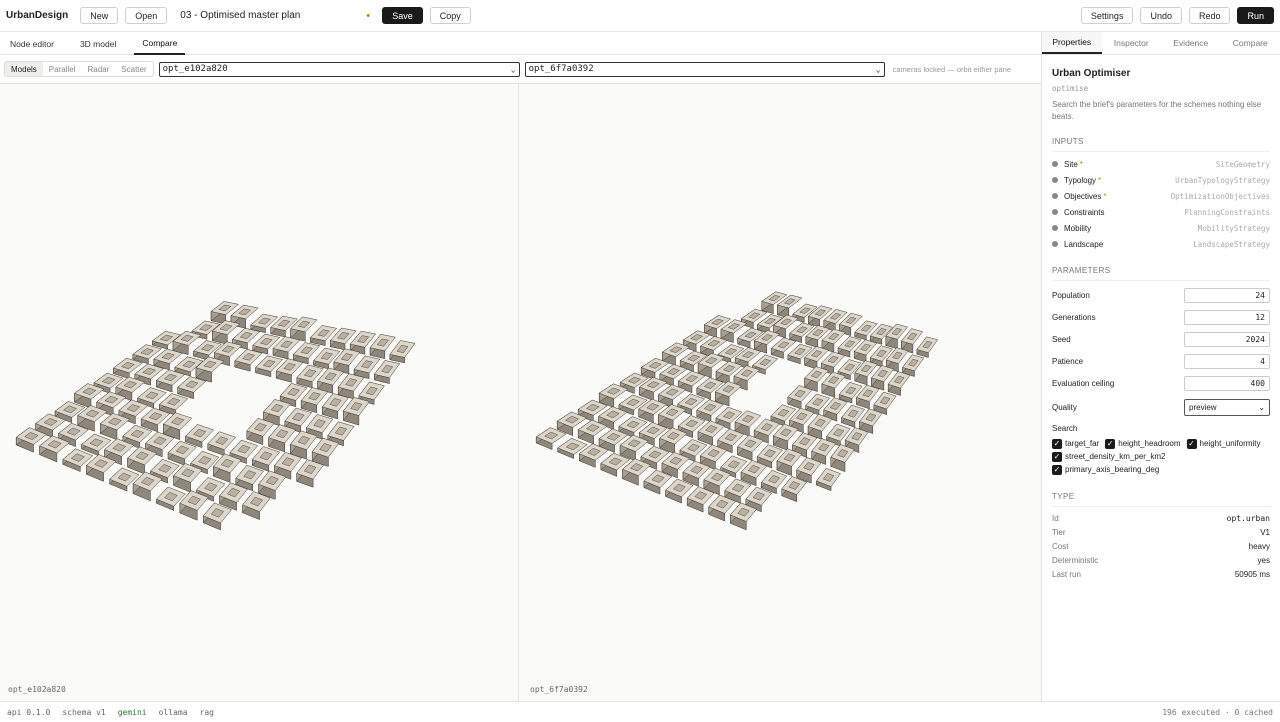 The image size is (1280, 722). I want to click on tab-sidebar-compare: Compare, so click(1250, 43).